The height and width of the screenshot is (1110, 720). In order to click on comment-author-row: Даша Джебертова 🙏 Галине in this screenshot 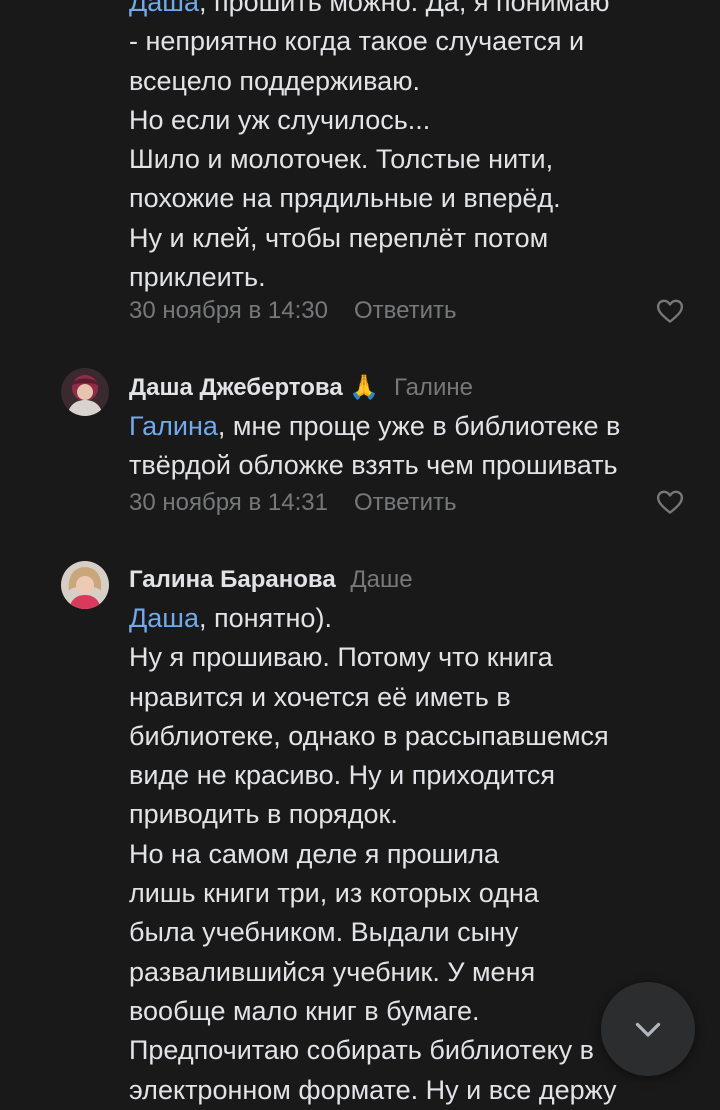, I will do `click(301, 387)`.